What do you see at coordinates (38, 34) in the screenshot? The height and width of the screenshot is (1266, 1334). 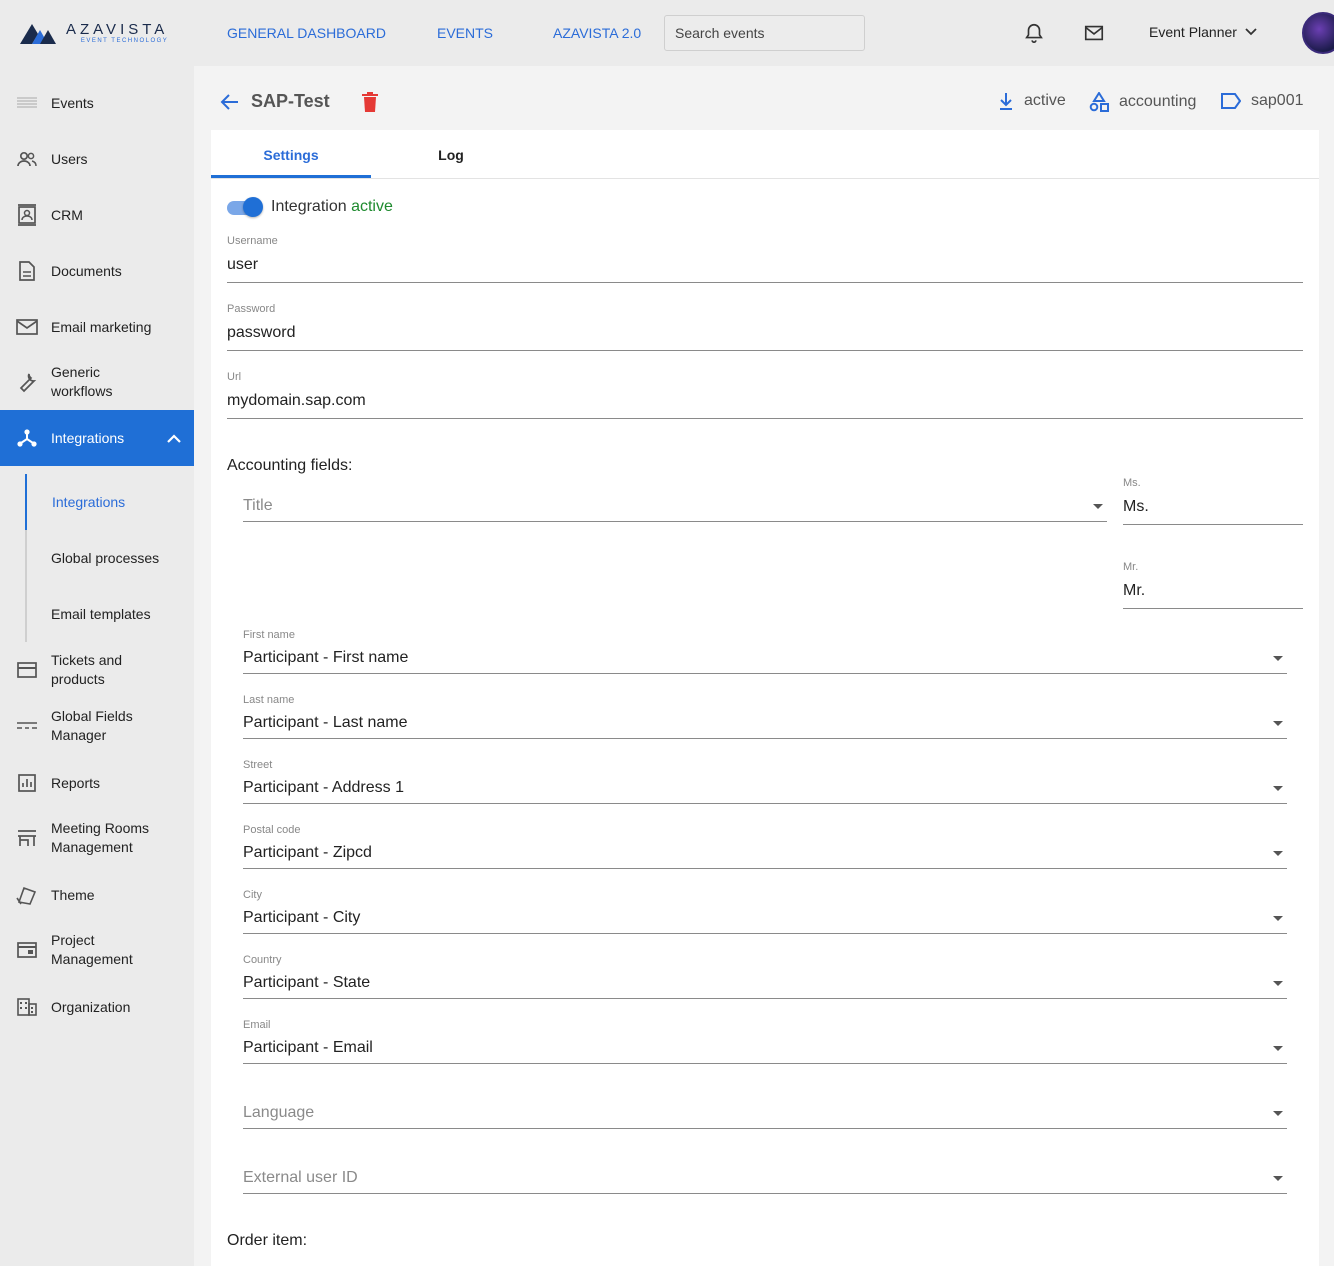 I see `logo-mark-icon` at bounding box center [38, 34].